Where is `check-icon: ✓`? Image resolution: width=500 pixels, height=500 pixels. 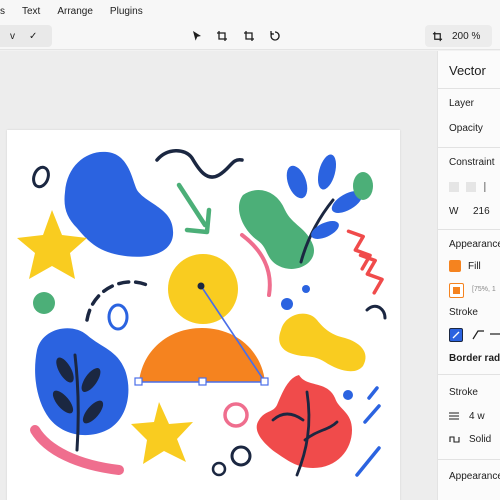
check-icon: ✓ is located at coordinates (33, 36).